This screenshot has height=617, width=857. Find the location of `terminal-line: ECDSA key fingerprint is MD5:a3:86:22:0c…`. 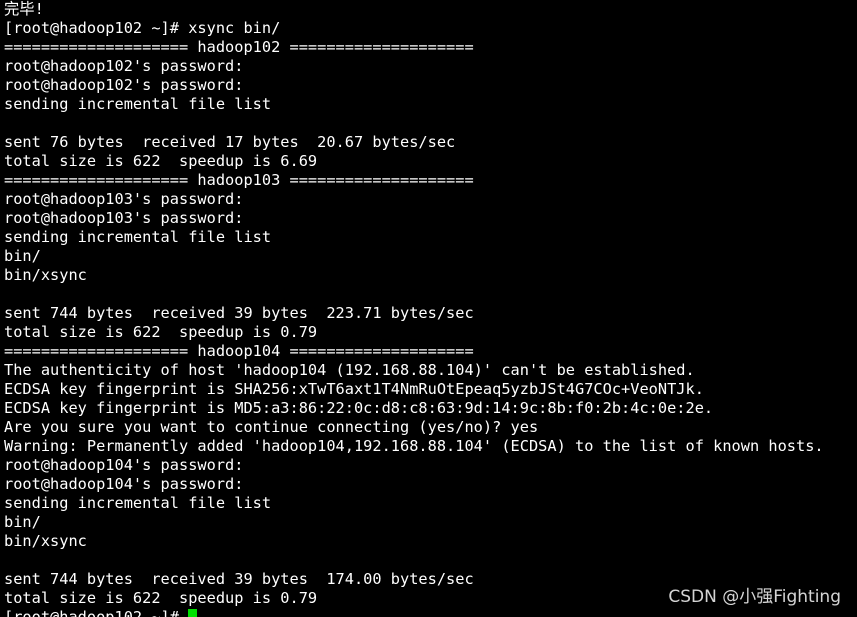

terminal-line: ECDSA key fingerprint is MD5:a3:86:22:0c… is located at coordinates (359, 408).